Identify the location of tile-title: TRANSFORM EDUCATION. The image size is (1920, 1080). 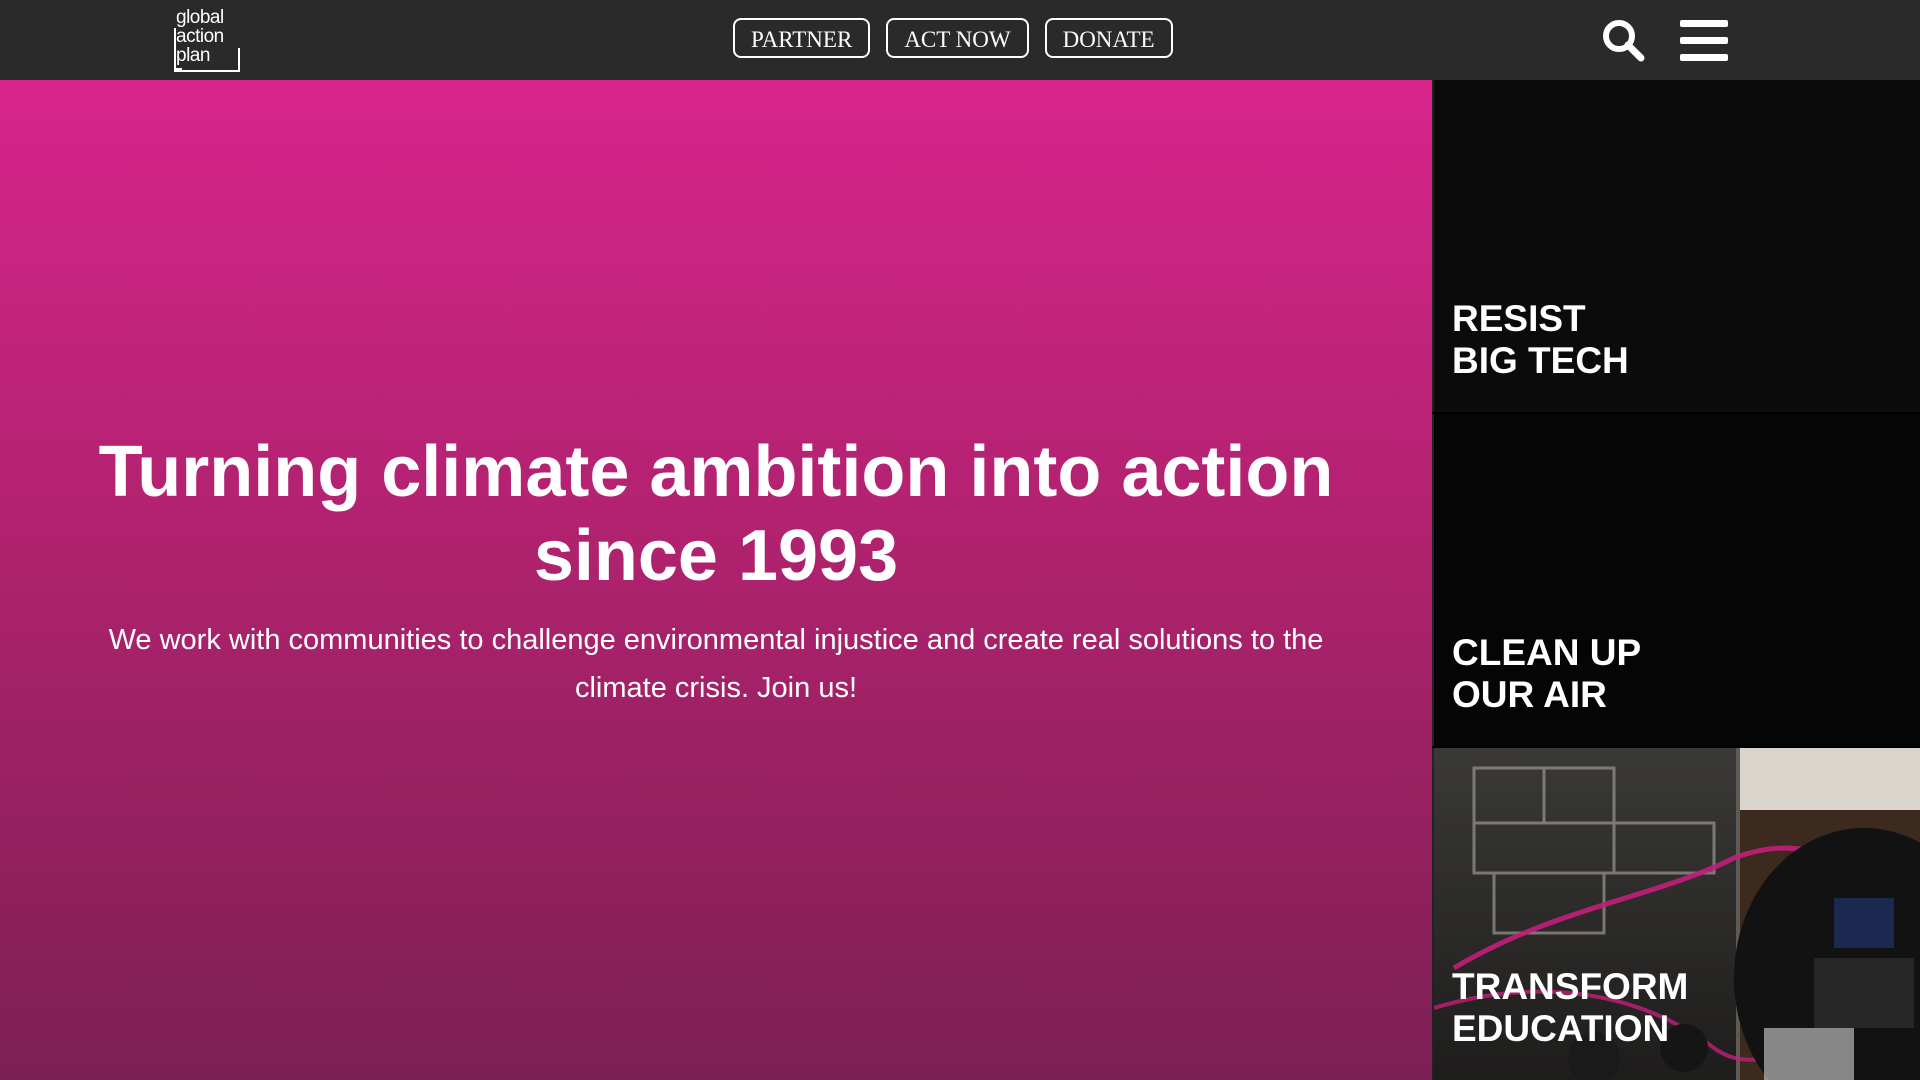
(1570, 1007).